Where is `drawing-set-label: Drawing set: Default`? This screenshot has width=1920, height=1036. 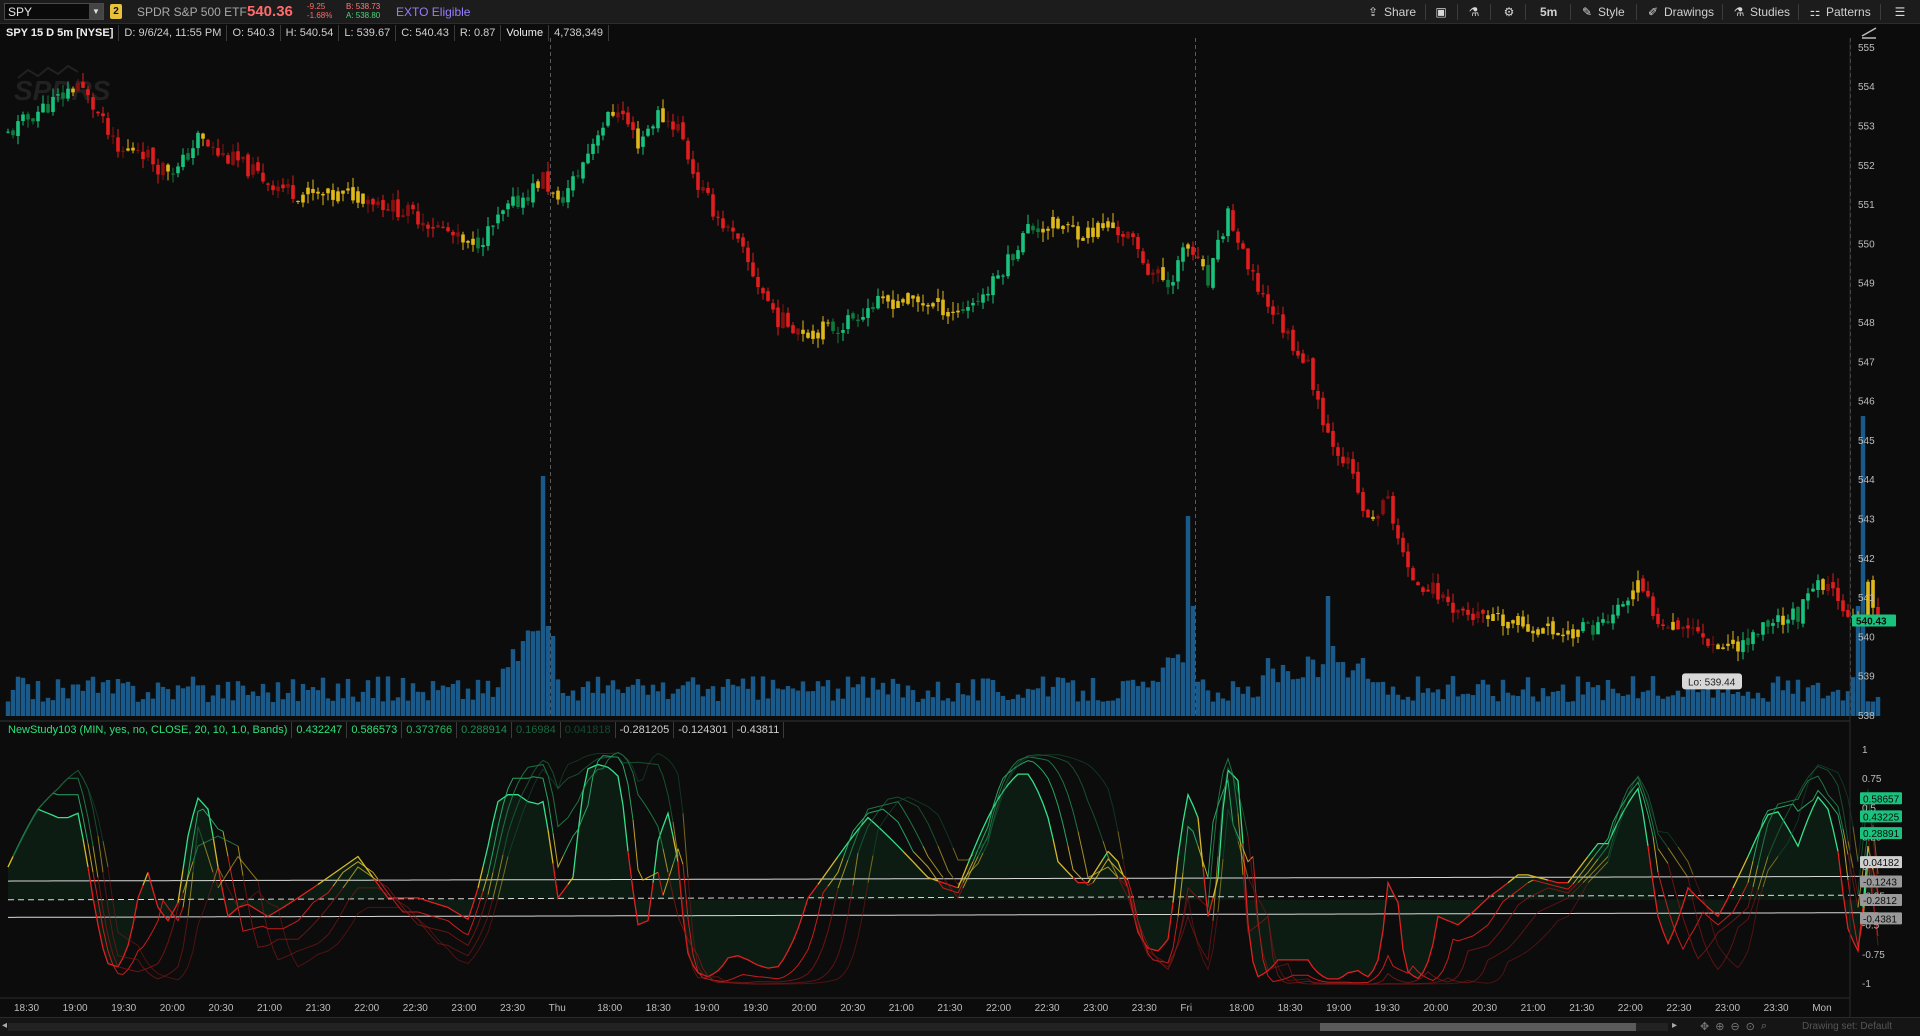 drawing-set-label: Drawing set: Default is located at coordinates (1847, 1026).